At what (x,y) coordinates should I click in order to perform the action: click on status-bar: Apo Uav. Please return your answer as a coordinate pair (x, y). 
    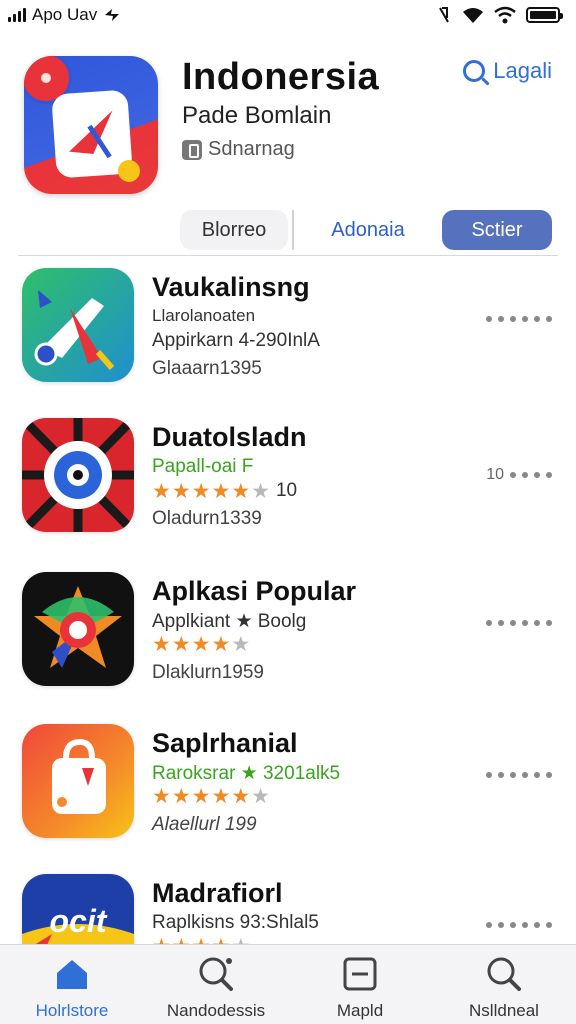
    Looking at the image, I should click on (288, 15).